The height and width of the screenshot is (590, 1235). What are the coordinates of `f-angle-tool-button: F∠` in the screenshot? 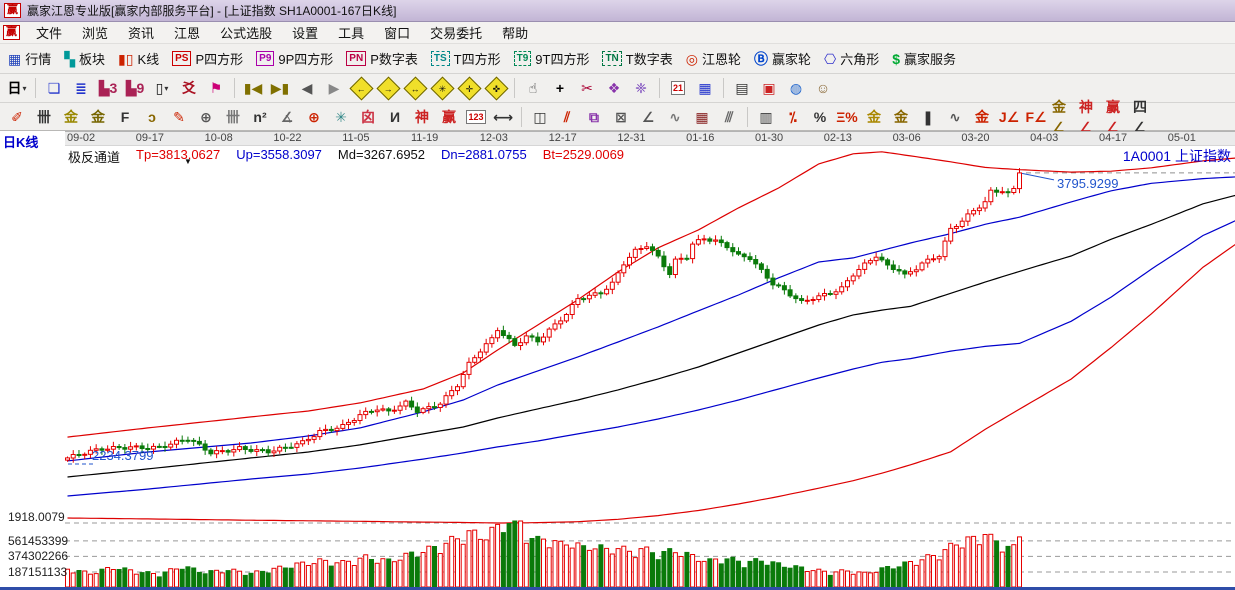 It's located at (1036, 117).